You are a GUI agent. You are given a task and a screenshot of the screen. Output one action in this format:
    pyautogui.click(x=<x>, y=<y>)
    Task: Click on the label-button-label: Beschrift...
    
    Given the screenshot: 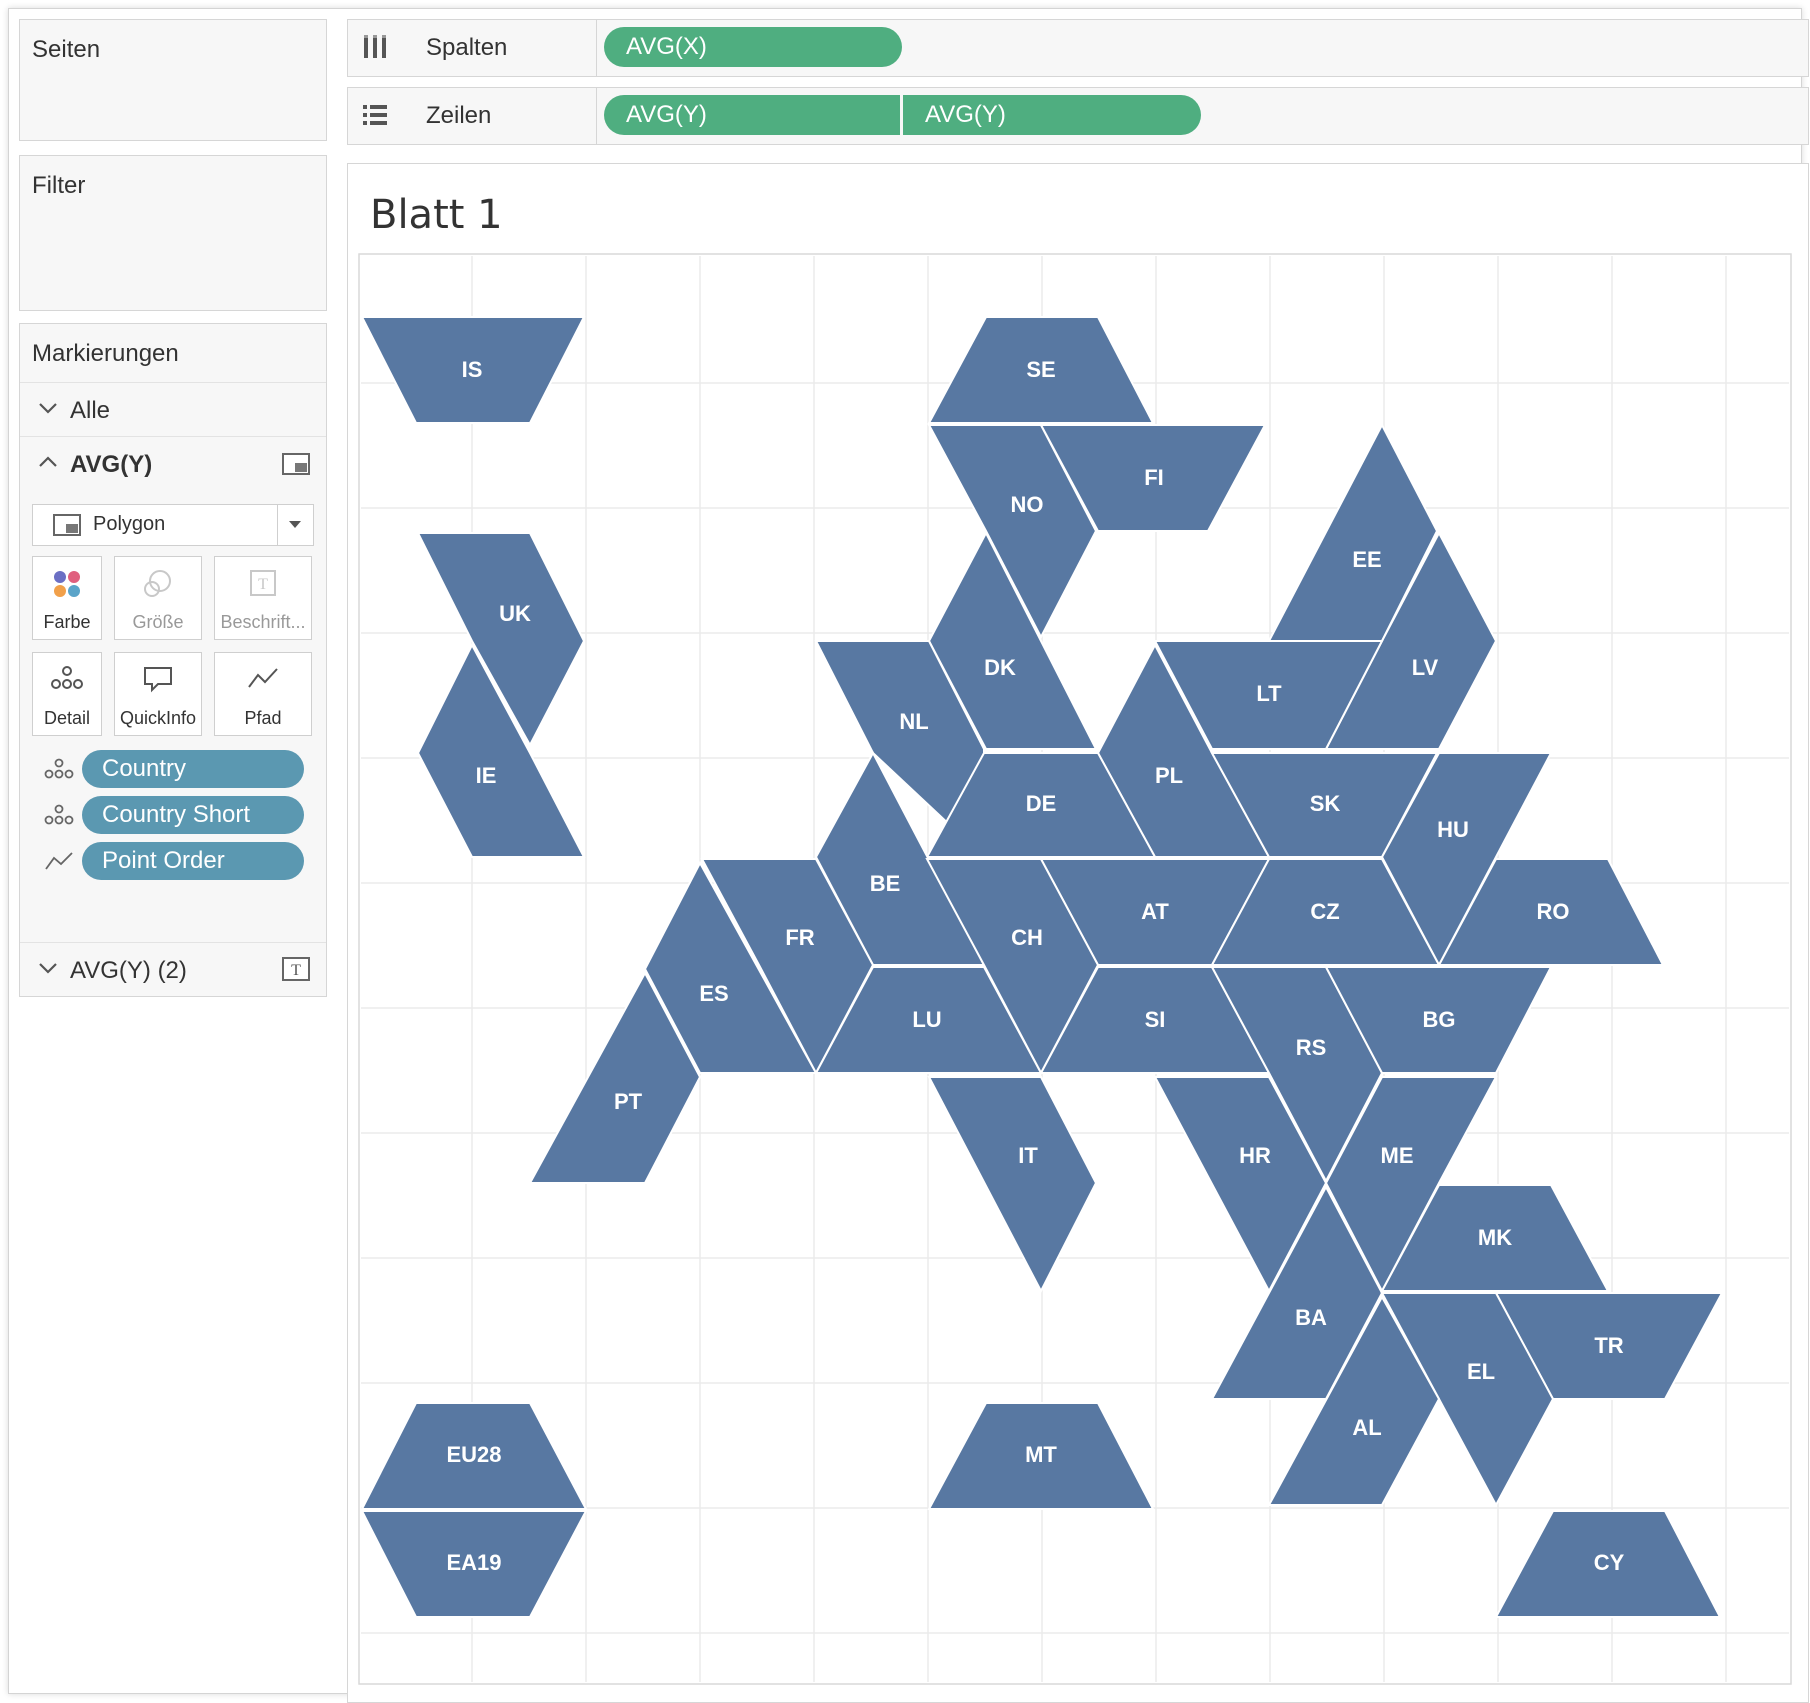 What is the action you would take?
    pyautogui.click(x=263, y=622)
    